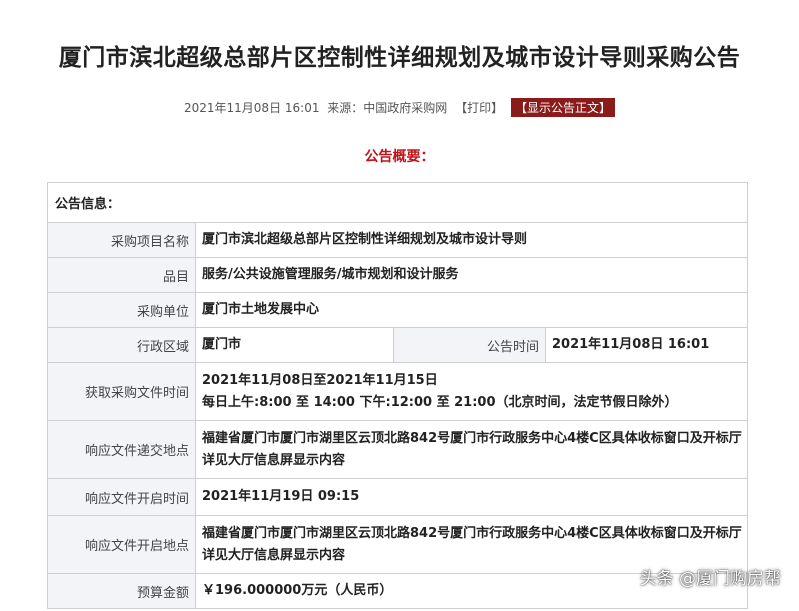 The width and height of the screenshot is (799, 611). I want to click on table-row: 品目 服务/公共设施管理服务/城市规划和设计服务, so click(398, 275).